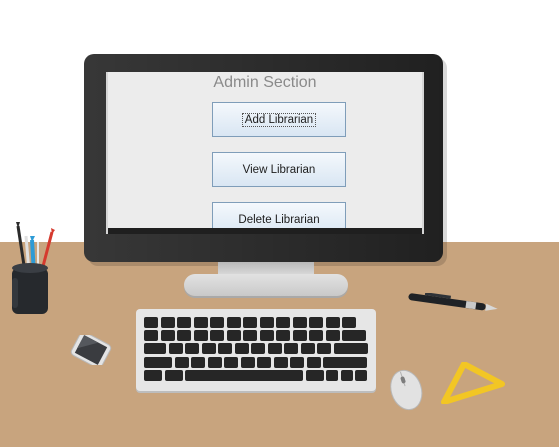 The height and width of the screenshot is (447, 559). I want to click on keyboard-keys, so click(256, 350).